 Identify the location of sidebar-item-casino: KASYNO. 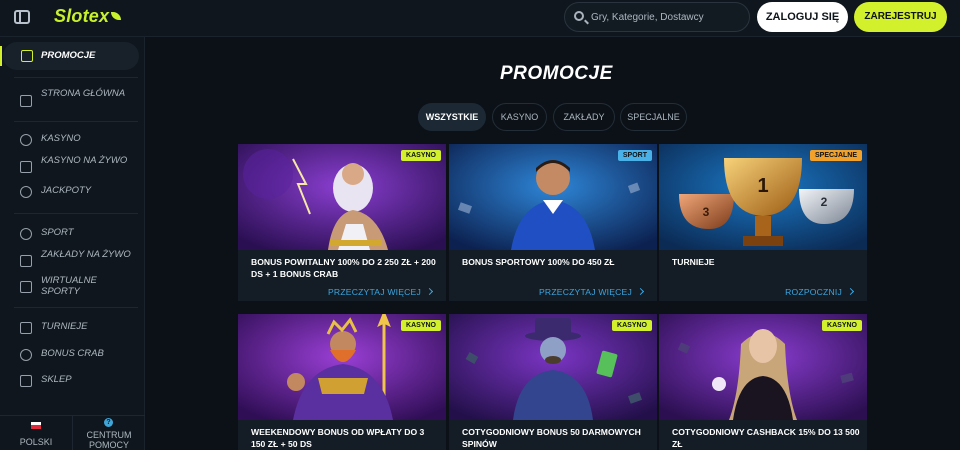
(72, 140).